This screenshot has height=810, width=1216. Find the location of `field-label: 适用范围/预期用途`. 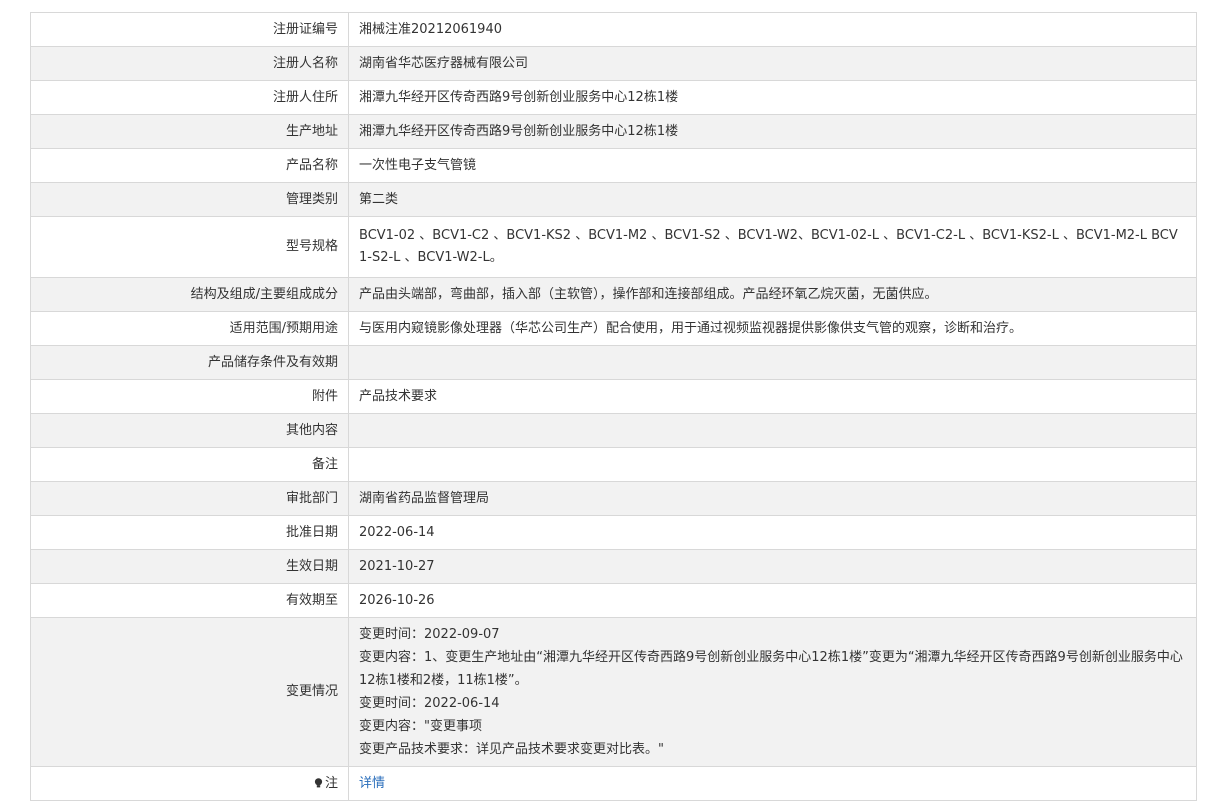

field-label: 适用范围/预期用途 is located at coordinates (189, 328).